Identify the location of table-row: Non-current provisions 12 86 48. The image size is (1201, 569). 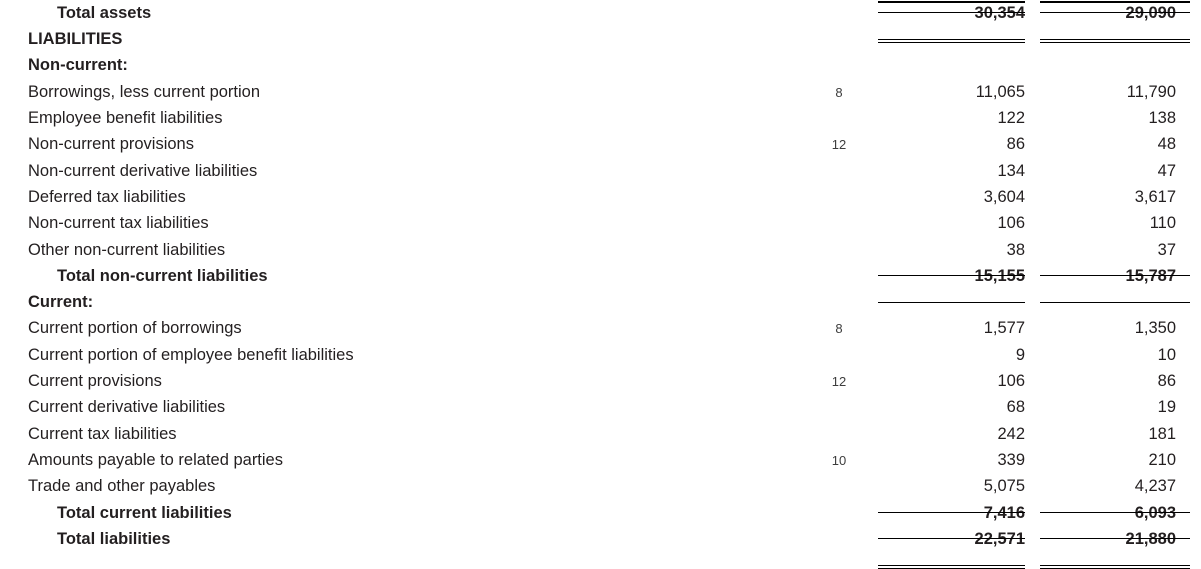
(600, 144).